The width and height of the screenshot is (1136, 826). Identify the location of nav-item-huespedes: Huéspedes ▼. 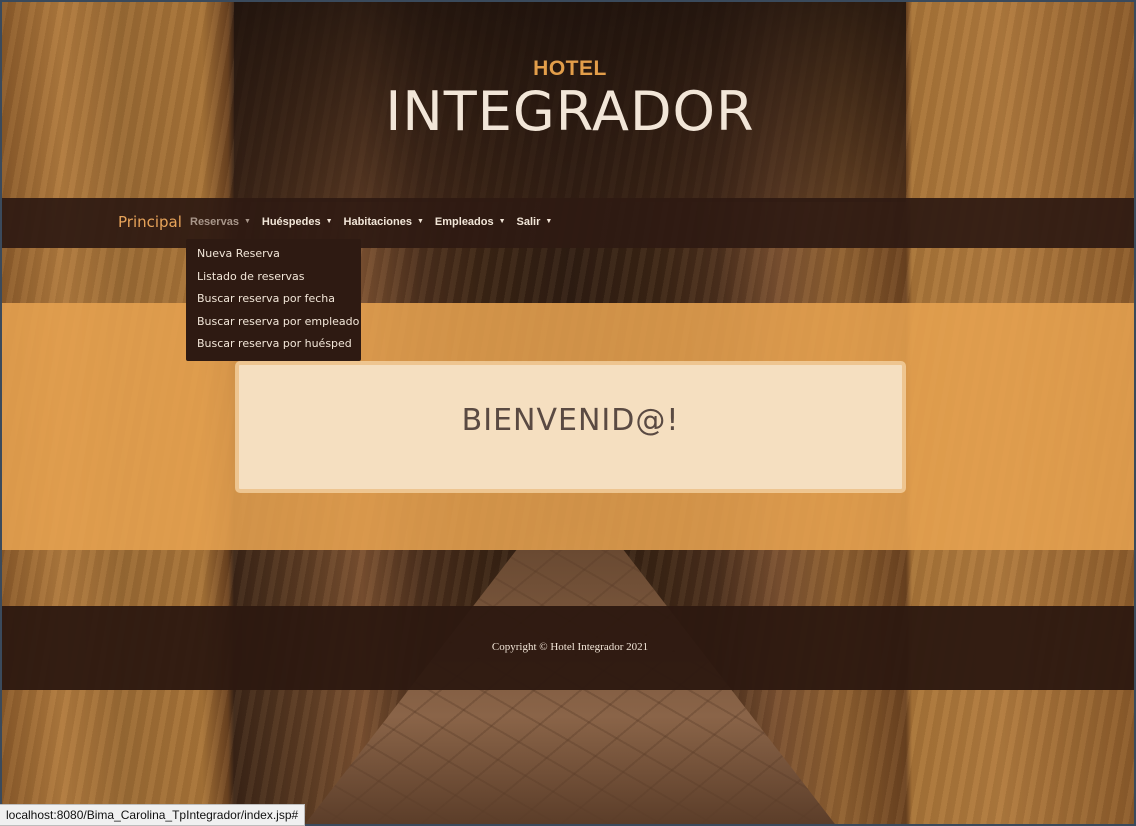
(297, 222).